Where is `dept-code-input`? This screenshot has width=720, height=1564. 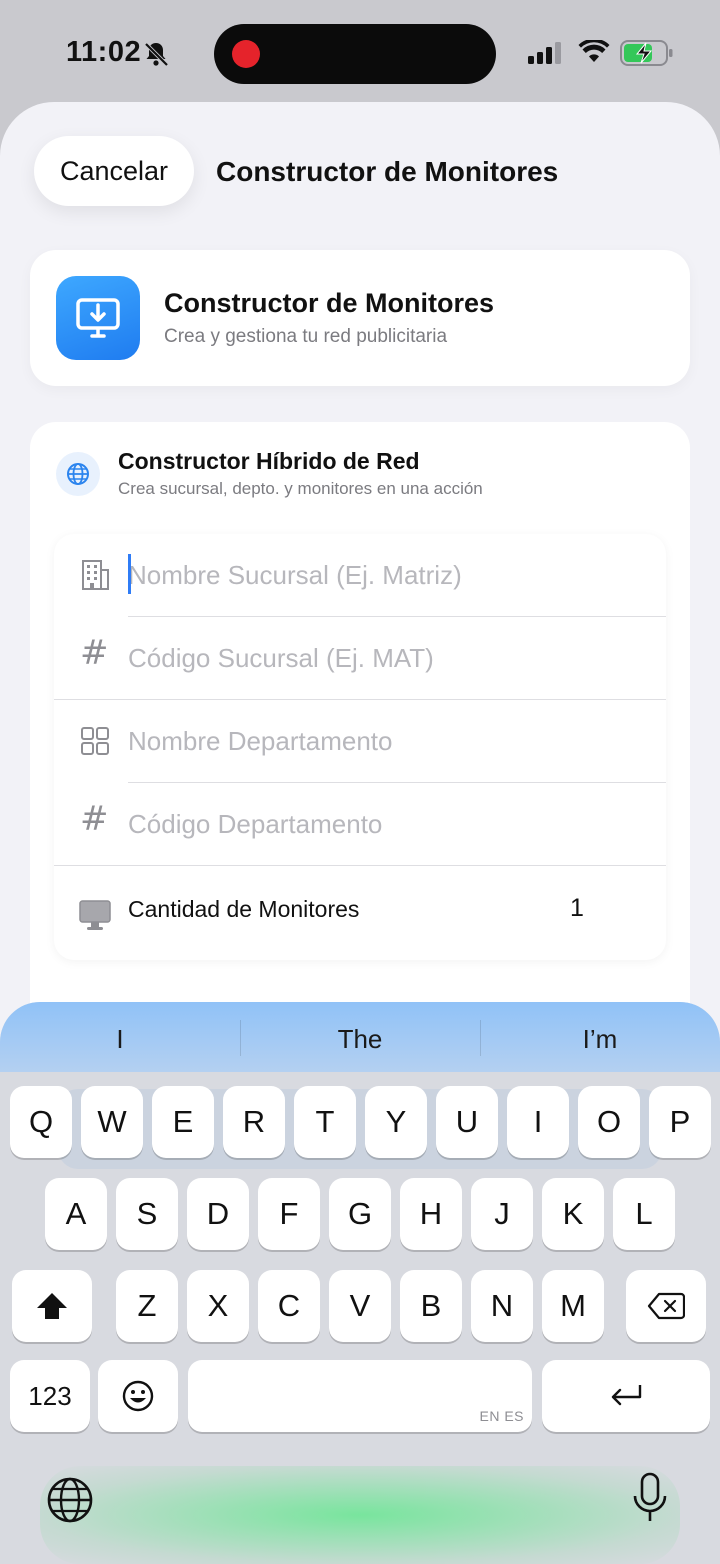
dept-code-input is located at coordinates (388, 824).